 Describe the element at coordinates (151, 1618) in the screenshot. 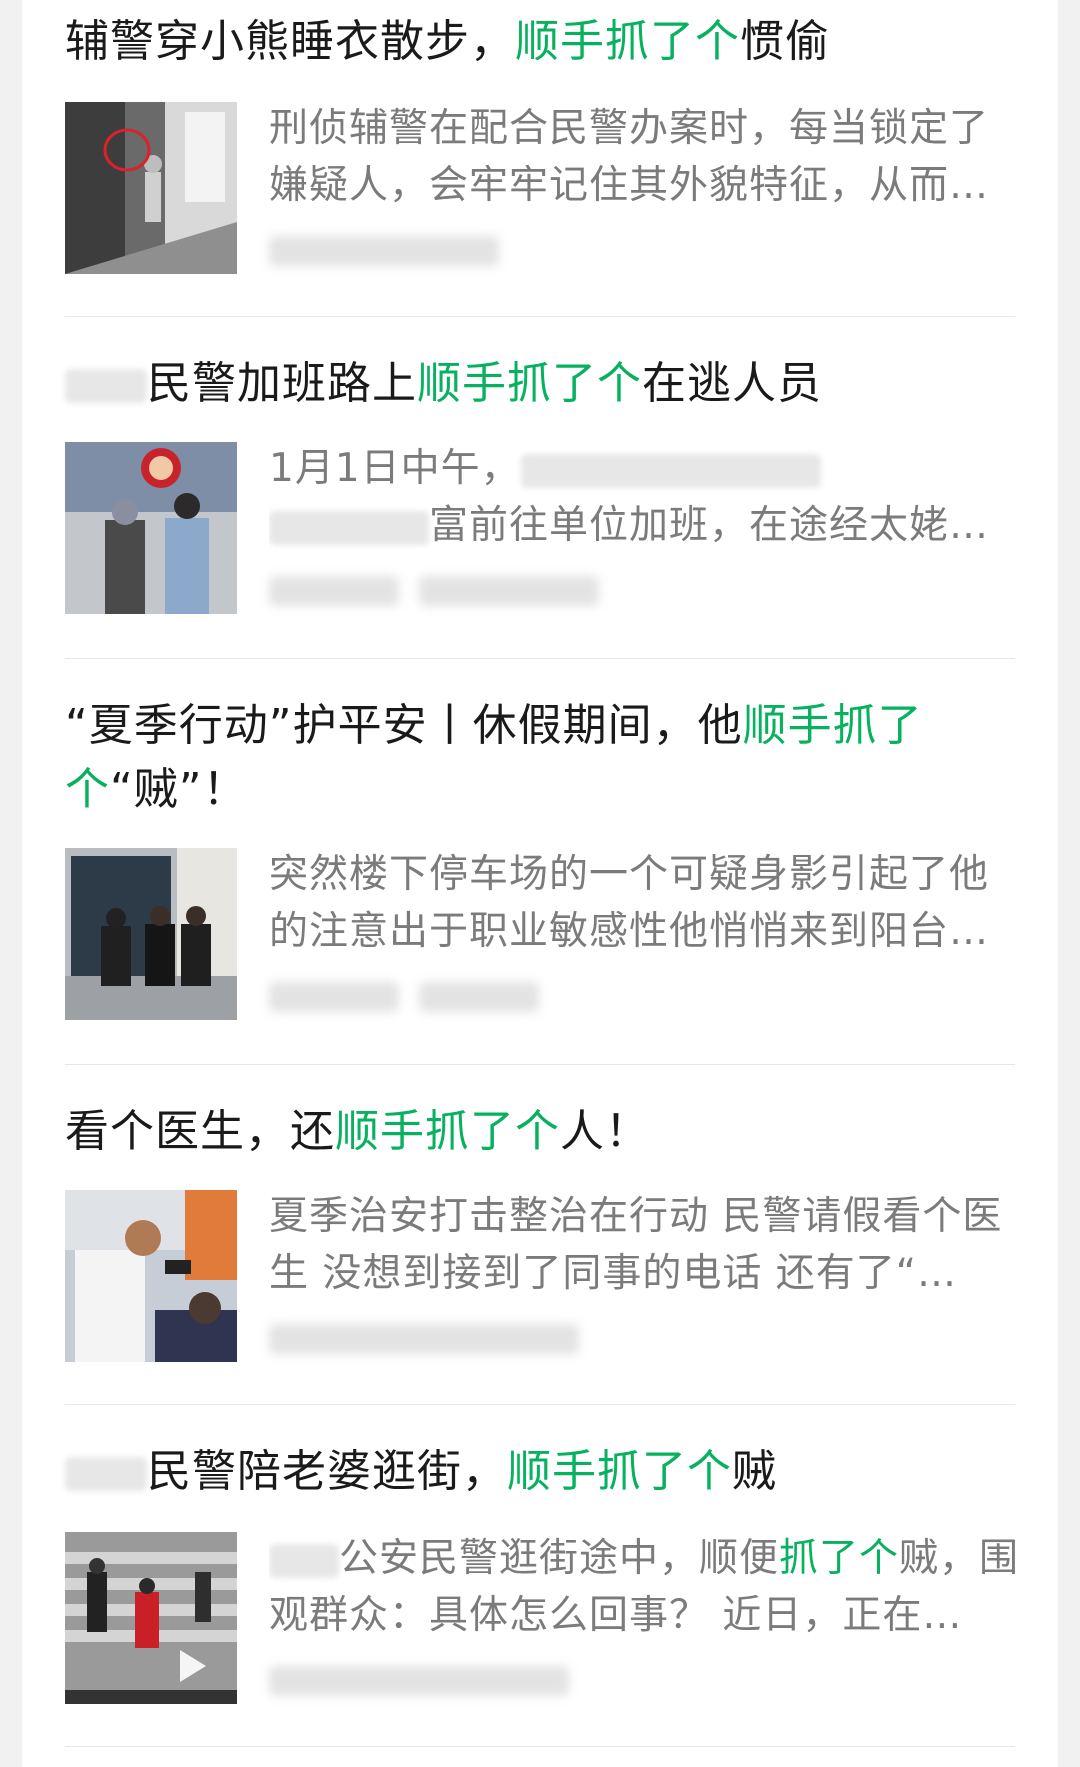

I see `article-video-thumbnail` at that location.